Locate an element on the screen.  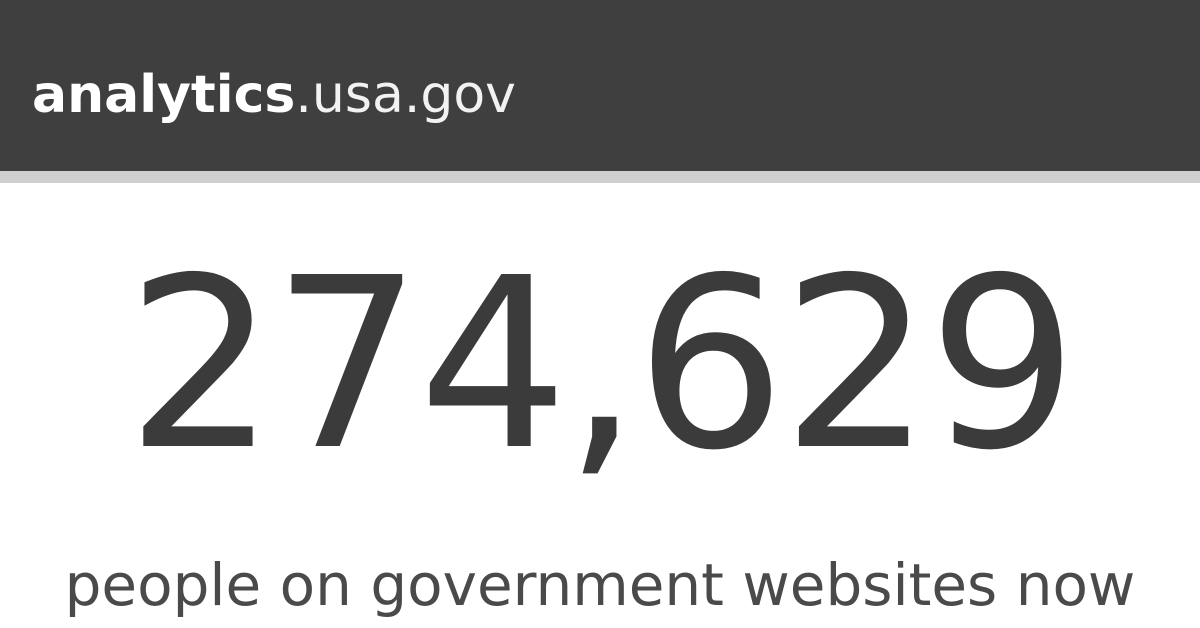
site-logo: analytics.usa.gov is located at coordinates (274, 95).